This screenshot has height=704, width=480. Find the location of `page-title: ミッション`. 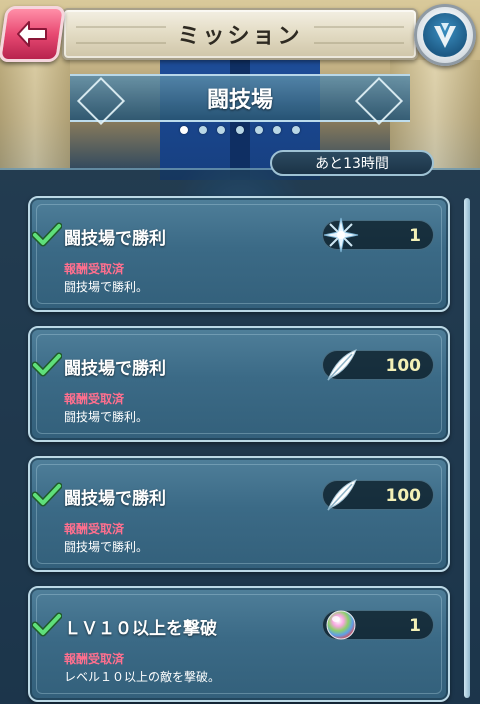

page-title: ミッション is located at coordinates (240, 36).